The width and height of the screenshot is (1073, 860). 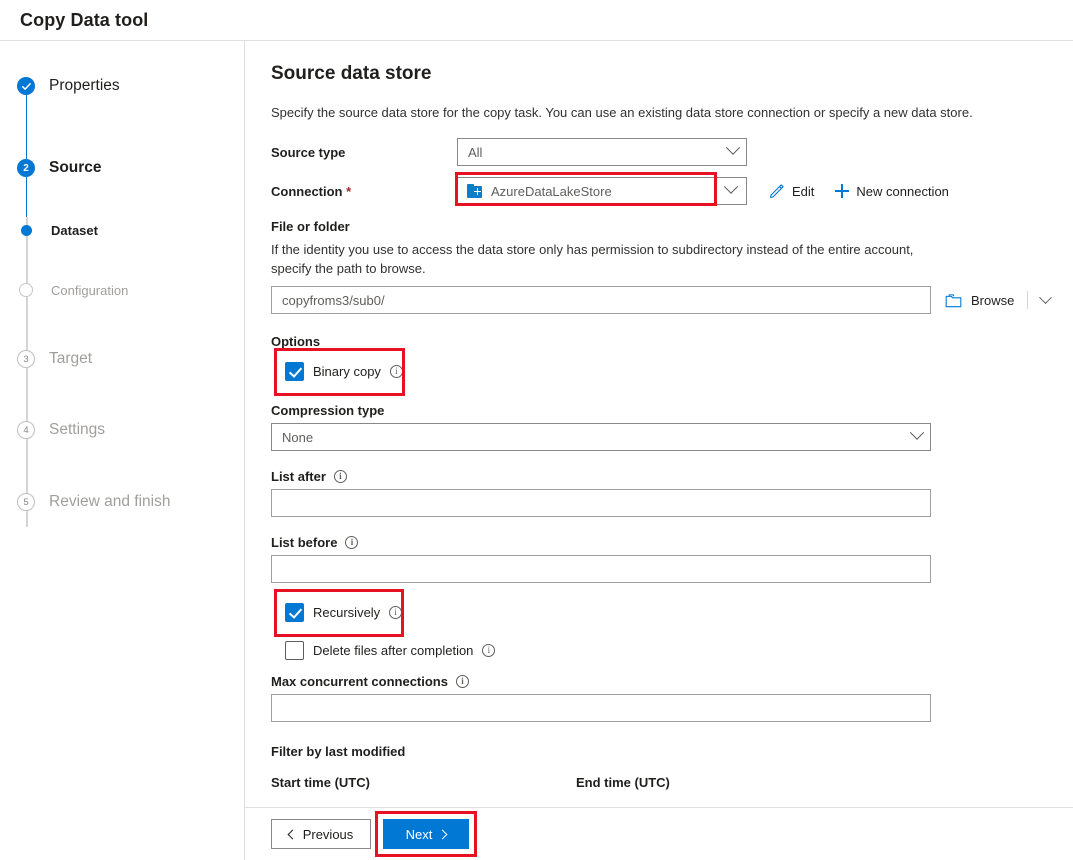 What do you see at coordinates (660, 372) in the screenshot?
I see `binary-copy-row: Binary copy i` at bounding box center [660, 372].